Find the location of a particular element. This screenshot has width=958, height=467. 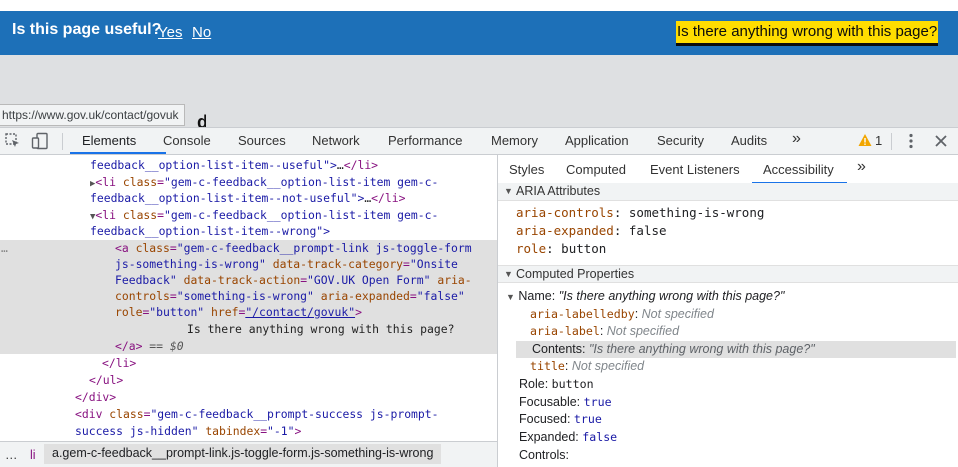

prop-name: role is located at coordinates (531, 248).